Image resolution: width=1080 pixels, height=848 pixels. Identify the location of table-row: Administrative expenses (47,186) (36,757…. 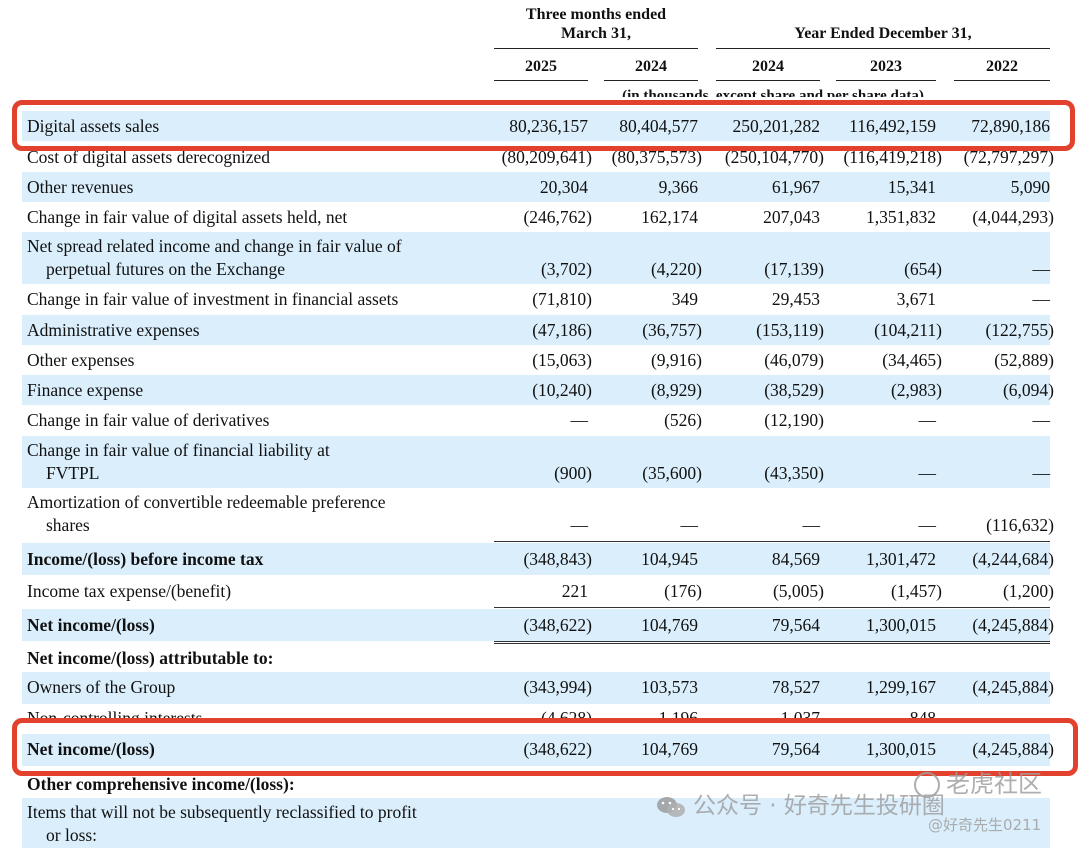
(538, 330).